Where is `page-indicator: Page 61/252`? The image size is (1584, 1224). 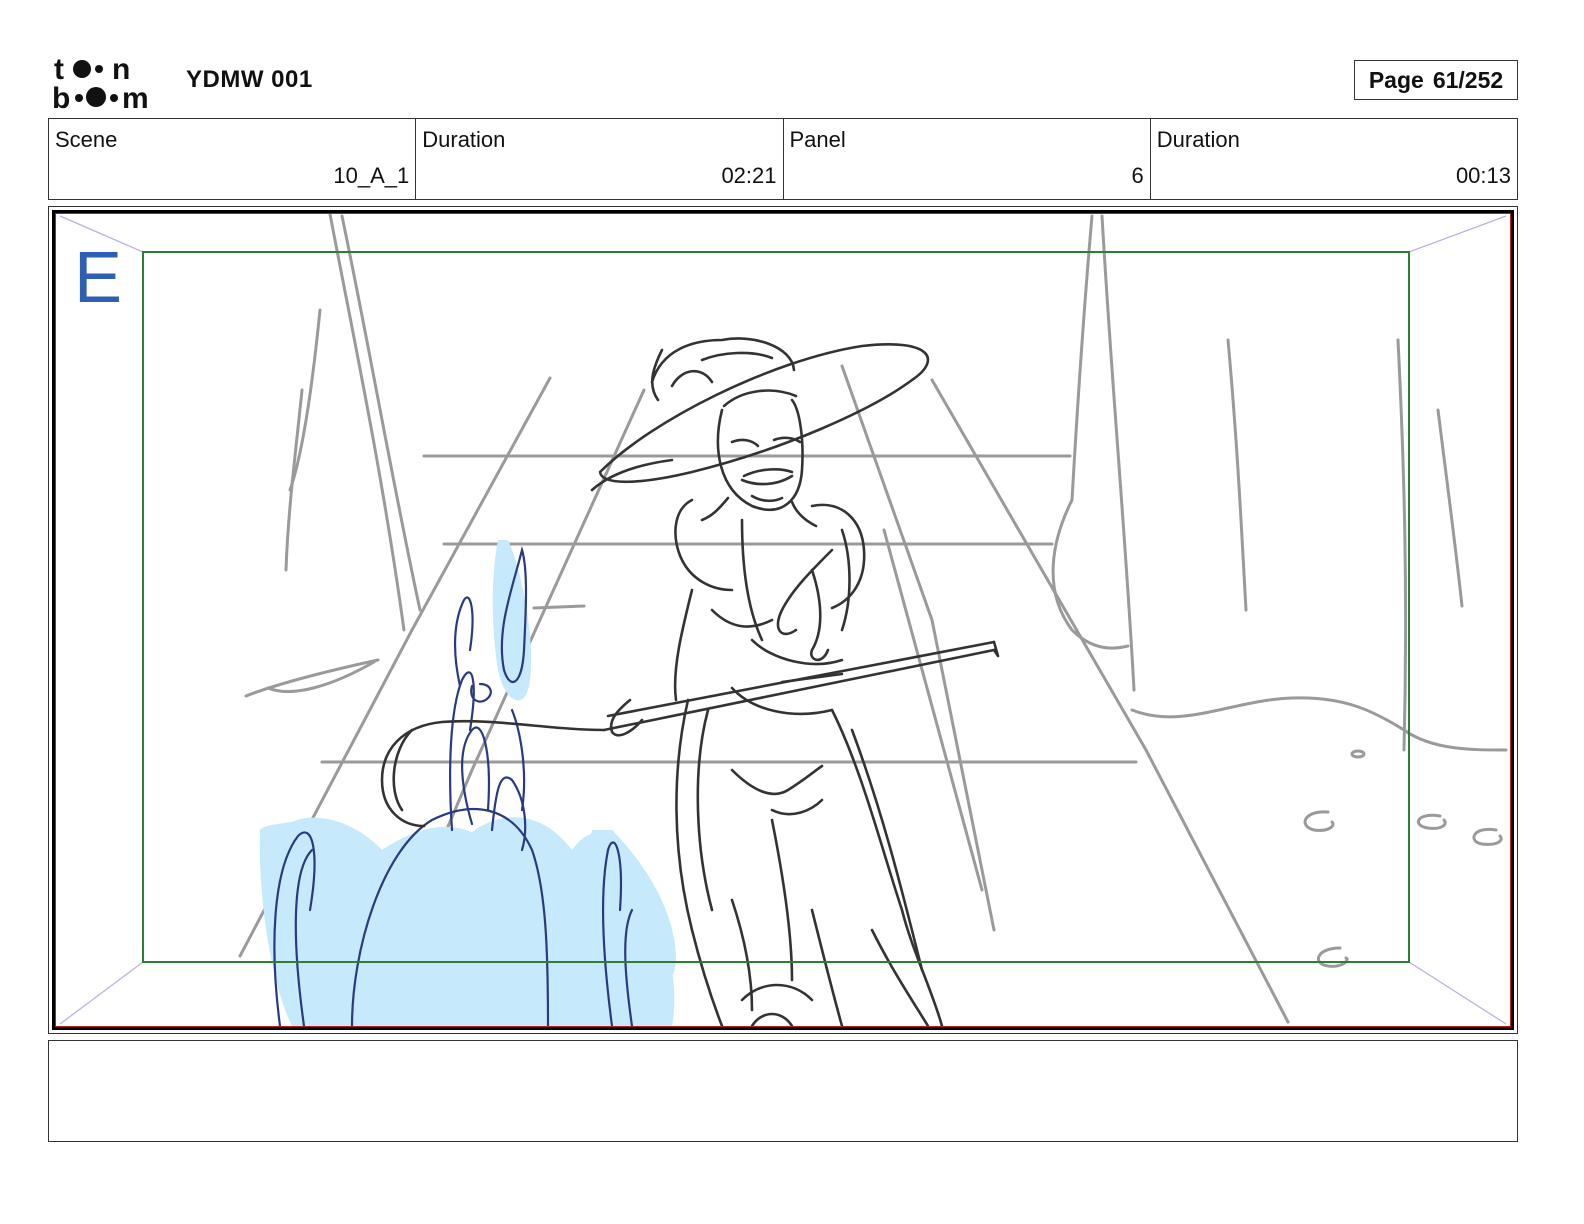
page-indicator: Page 61/252 is located at coordinates (1436, 80).